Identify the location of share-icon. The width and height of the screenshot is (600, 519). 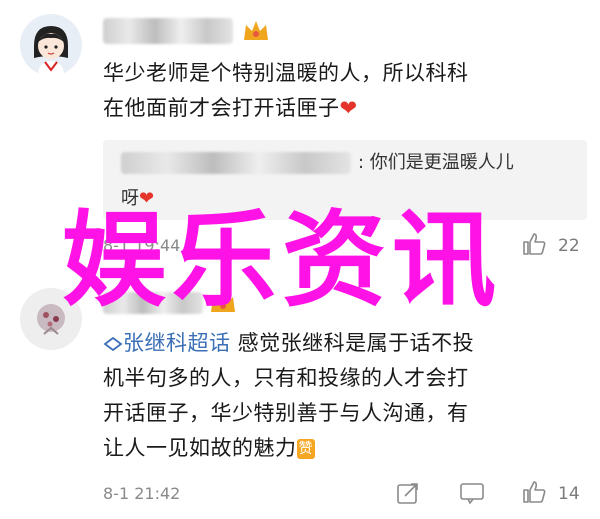
(407, 493).